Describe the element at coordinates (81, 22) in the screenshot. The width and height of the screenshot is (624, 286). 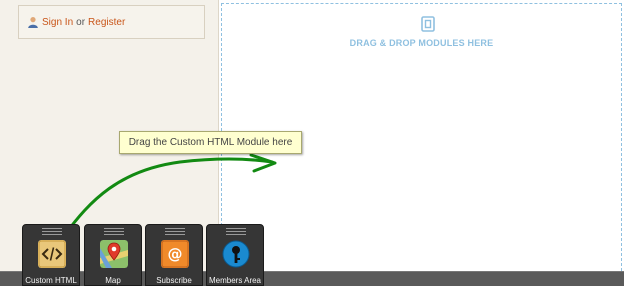
I see `or-text: or` at that location.